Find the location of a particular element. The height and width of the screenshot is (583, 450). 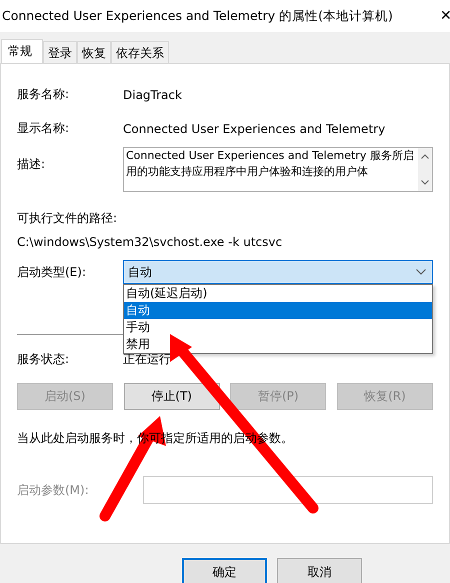

dialog-button: 确定 is located at coordinates (224, 570).